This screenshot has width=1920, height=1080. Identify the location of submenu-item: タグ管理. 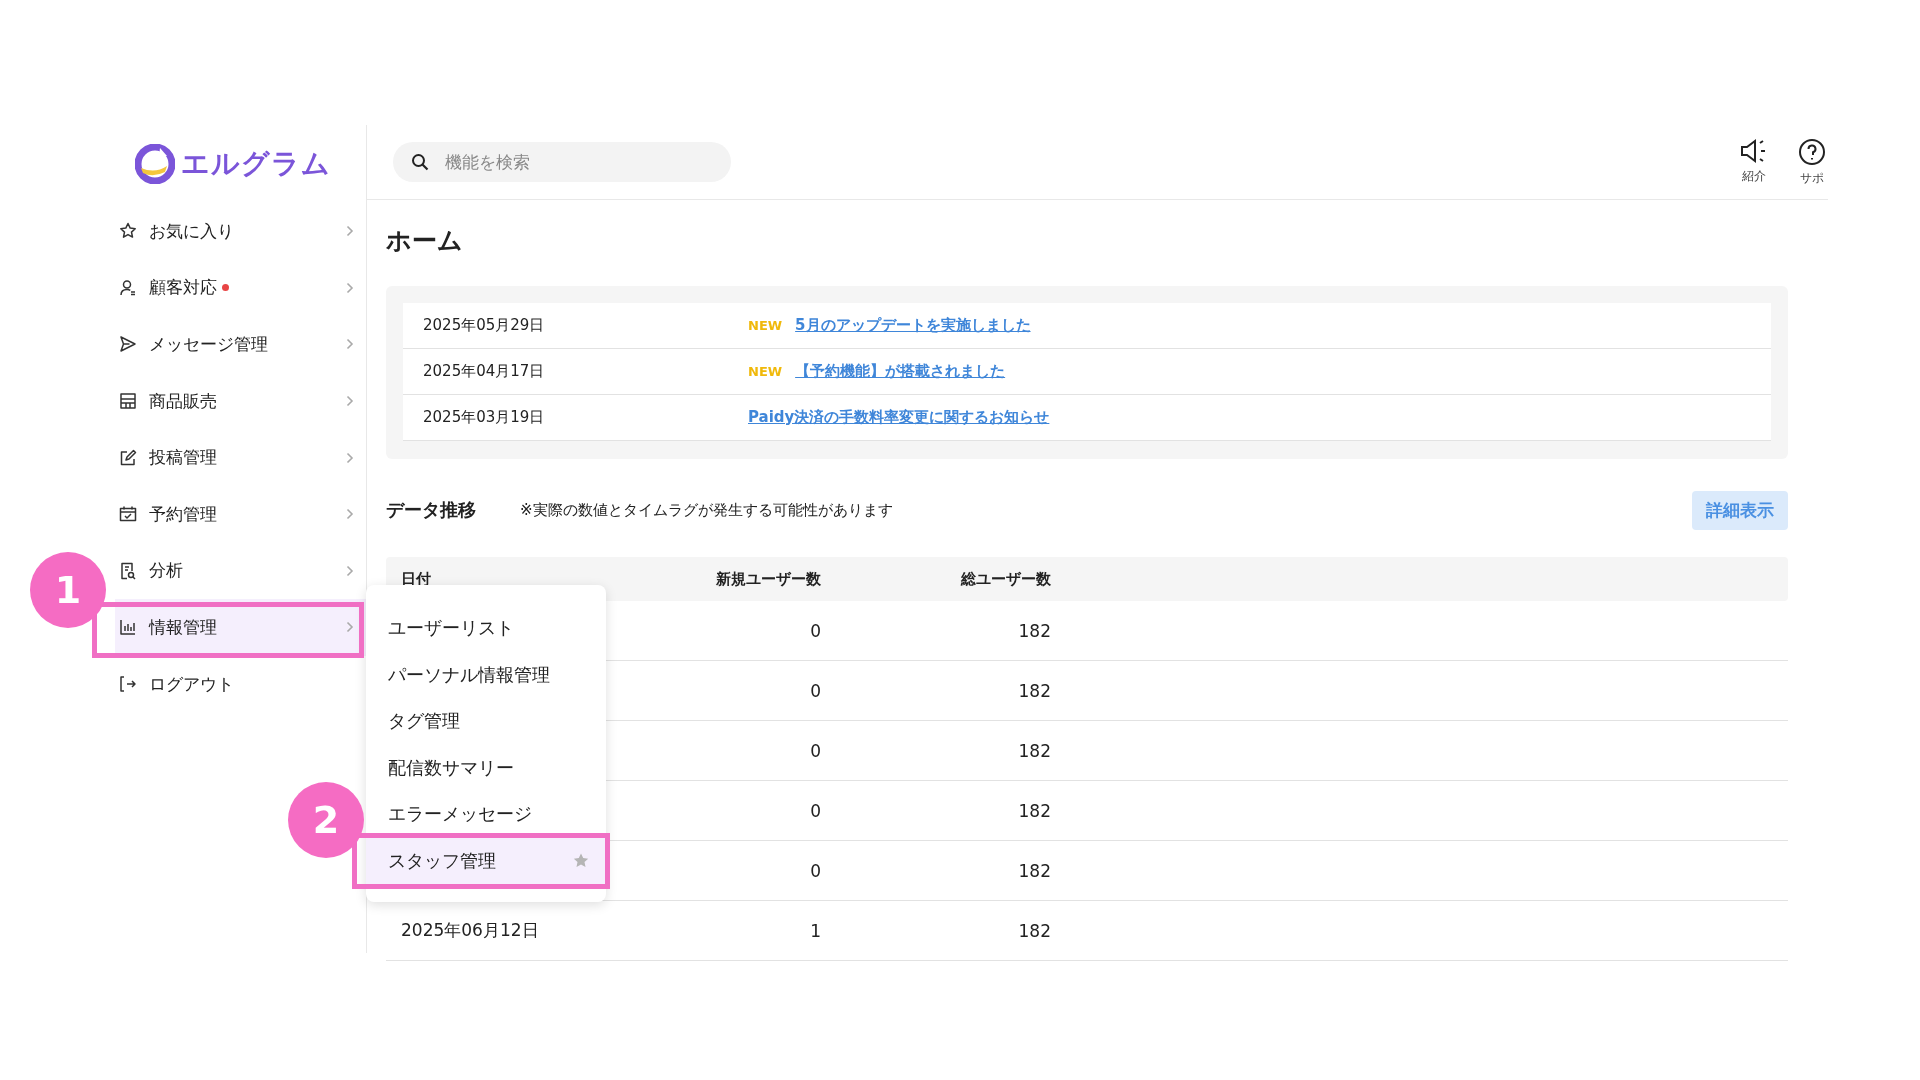
(486, 721).